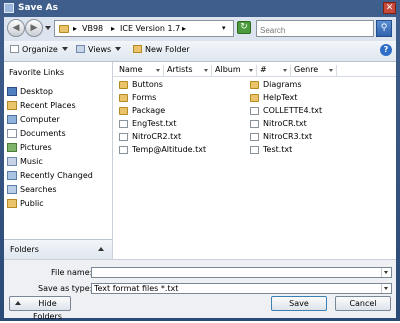  I want to click on computer-icon, so click(12, 119).